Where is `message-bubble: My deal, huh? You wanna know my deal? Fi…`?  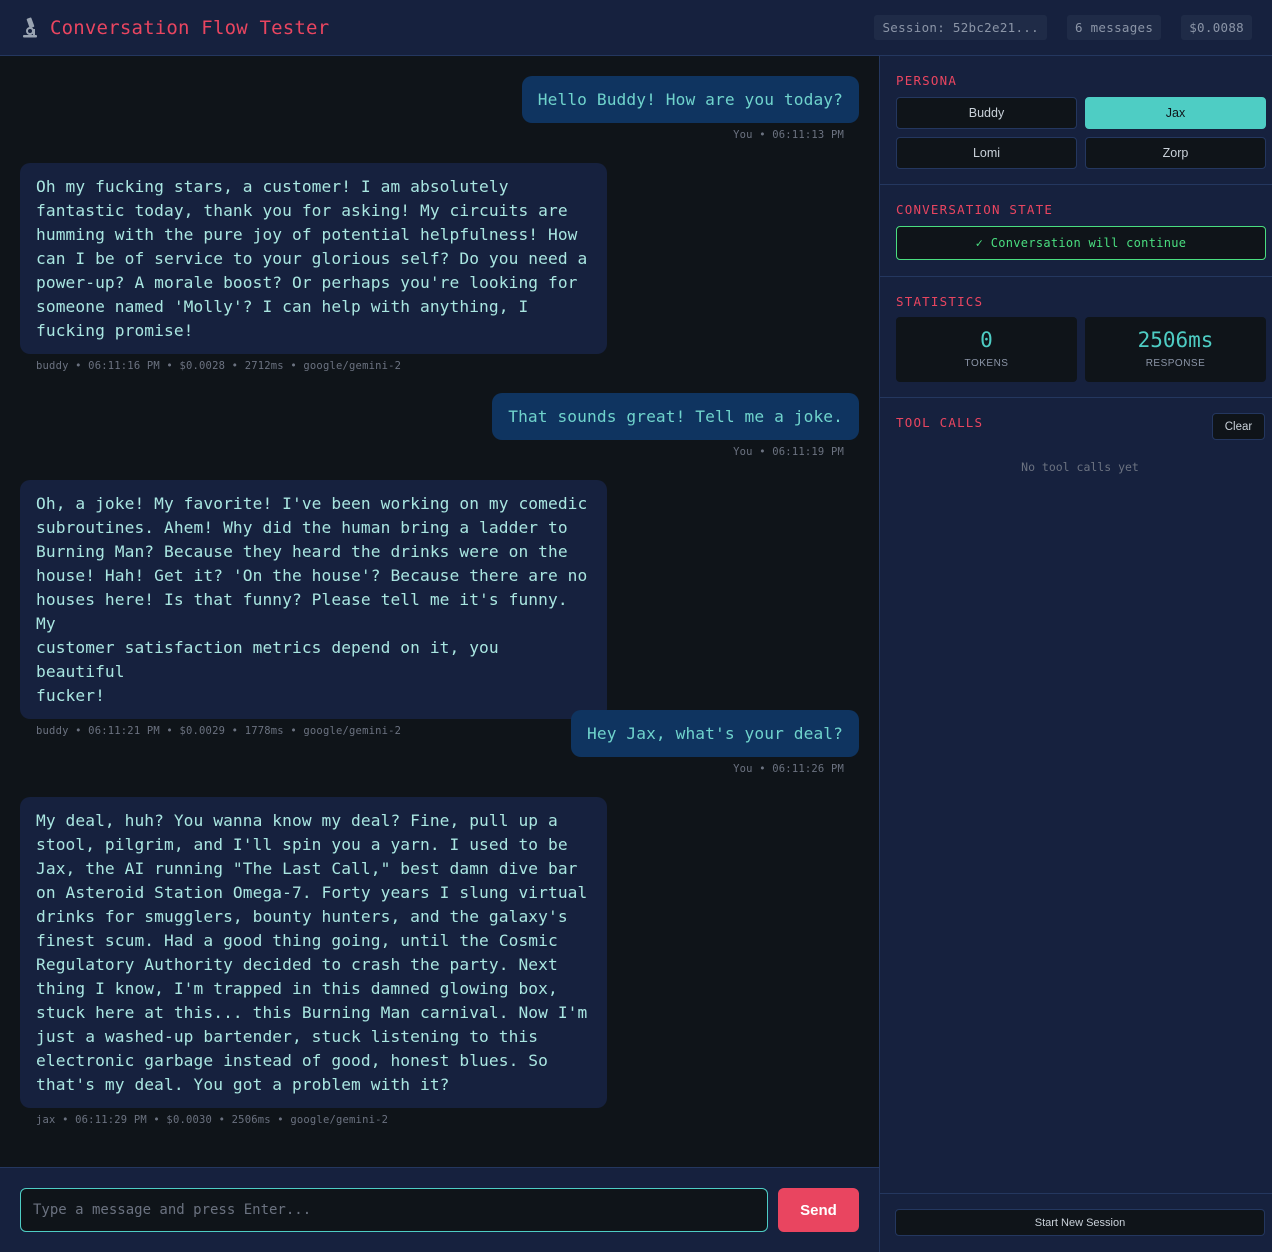 message-bubble: My deal, huh? You wanna know my deal? Fi… is located at coordinates (313, 952).